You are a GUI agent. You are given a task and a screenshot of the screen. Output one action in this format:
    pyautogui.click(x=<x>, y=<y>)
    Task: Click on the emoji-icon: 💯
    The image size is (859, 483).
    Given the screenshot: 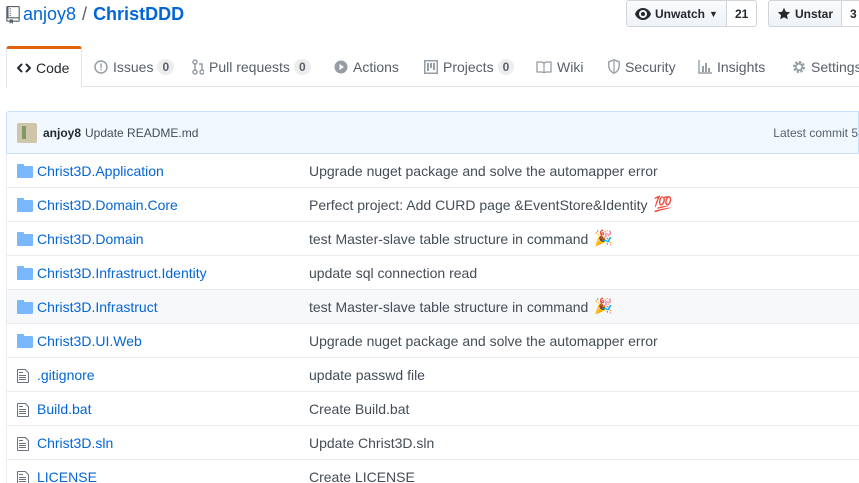 What is the action you would take?
    pyautogui.click(x=663, y=204)
    